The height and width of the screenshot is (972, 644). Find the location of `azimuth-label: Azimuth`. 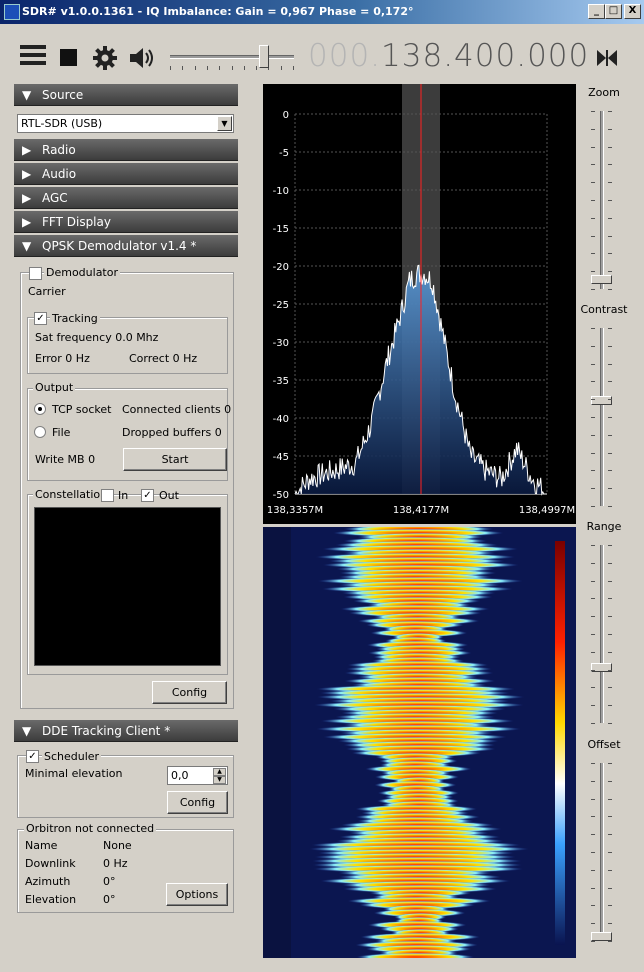

azimuth-label: Azimuth is located at coordinates (48, 881).